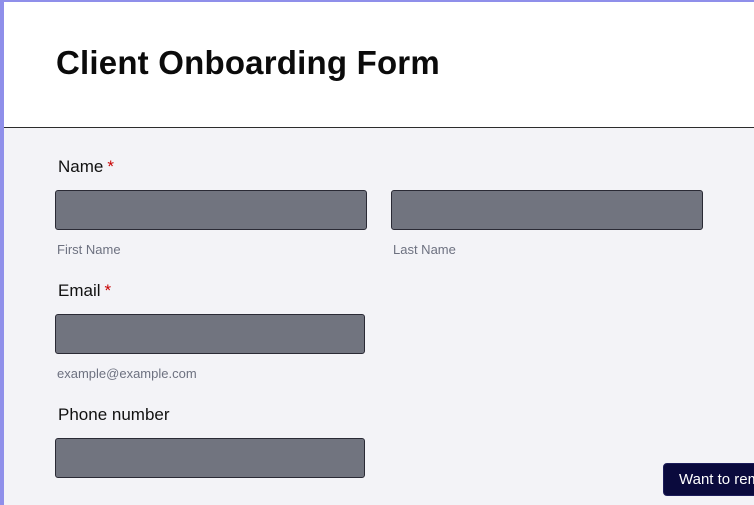  I want to click on email-input, so click(210, 334).